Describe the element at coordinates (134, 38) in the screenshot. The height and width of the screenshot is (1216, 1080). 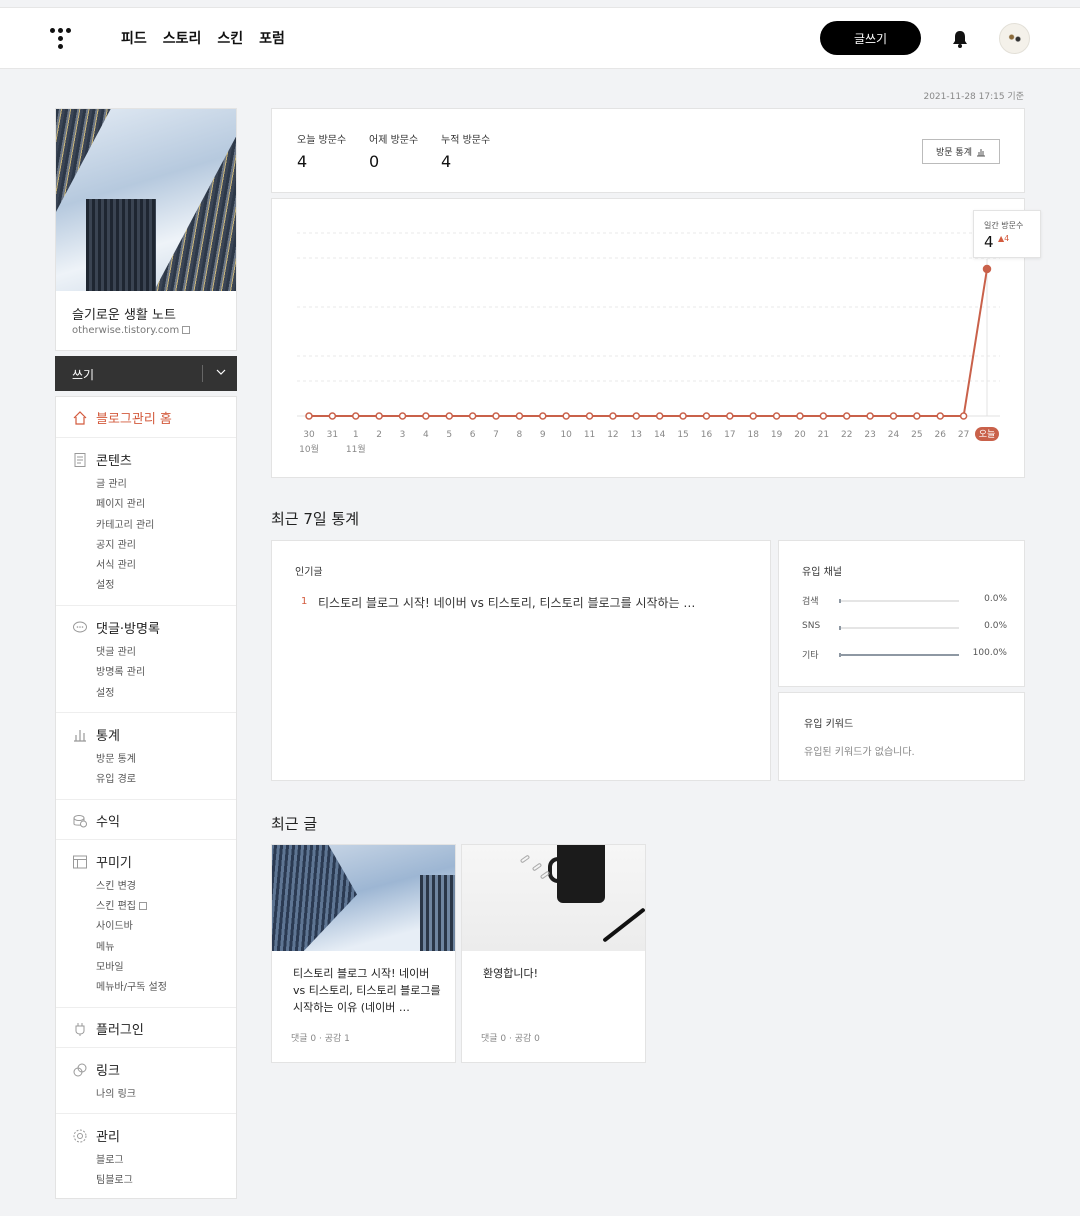
I see `nav-feed: 피드` at that location.